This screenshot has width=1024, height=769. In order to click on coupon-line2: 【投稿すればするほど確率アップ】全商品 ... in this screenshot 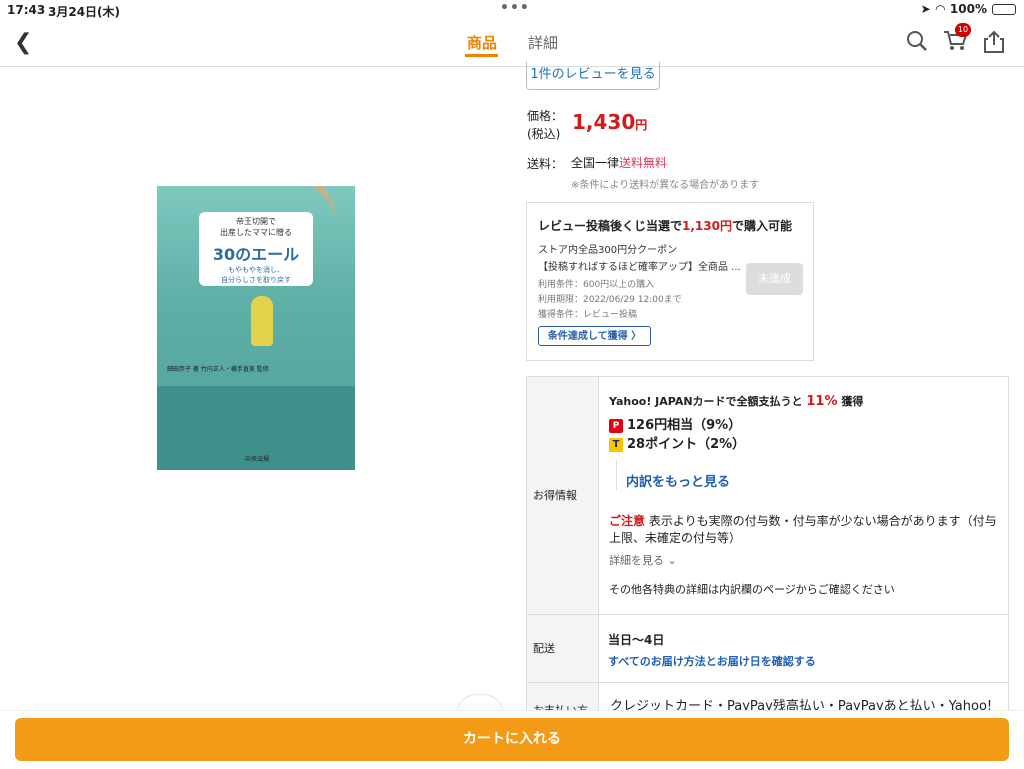, I will do `click(639, 267)`.